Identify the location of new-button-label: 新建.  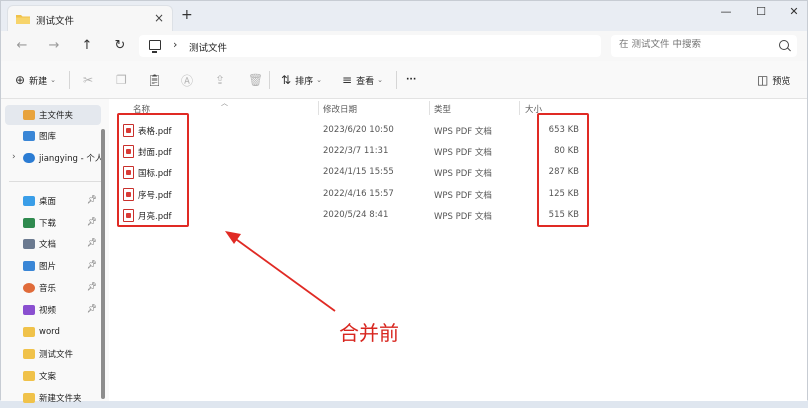
(38, 81).